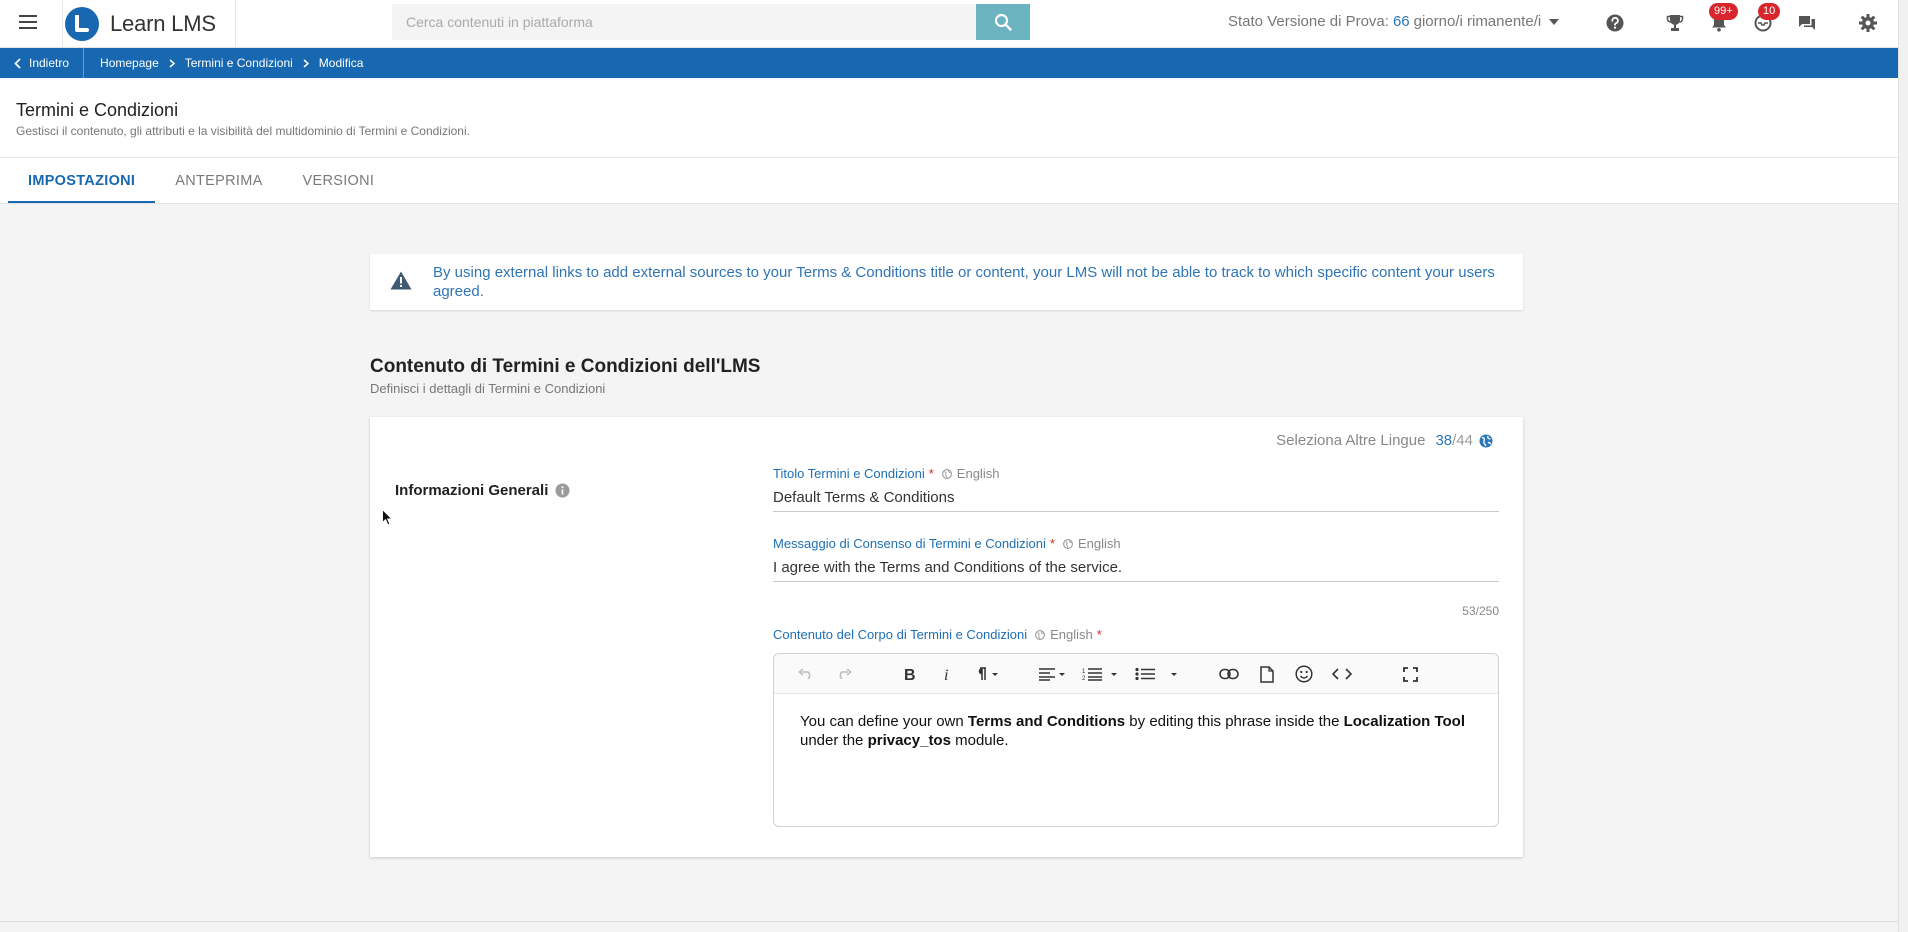  Describe the element at coordinates (1404, 721) in the screenshot. I see `bold-text: Localization Tool` at that location.